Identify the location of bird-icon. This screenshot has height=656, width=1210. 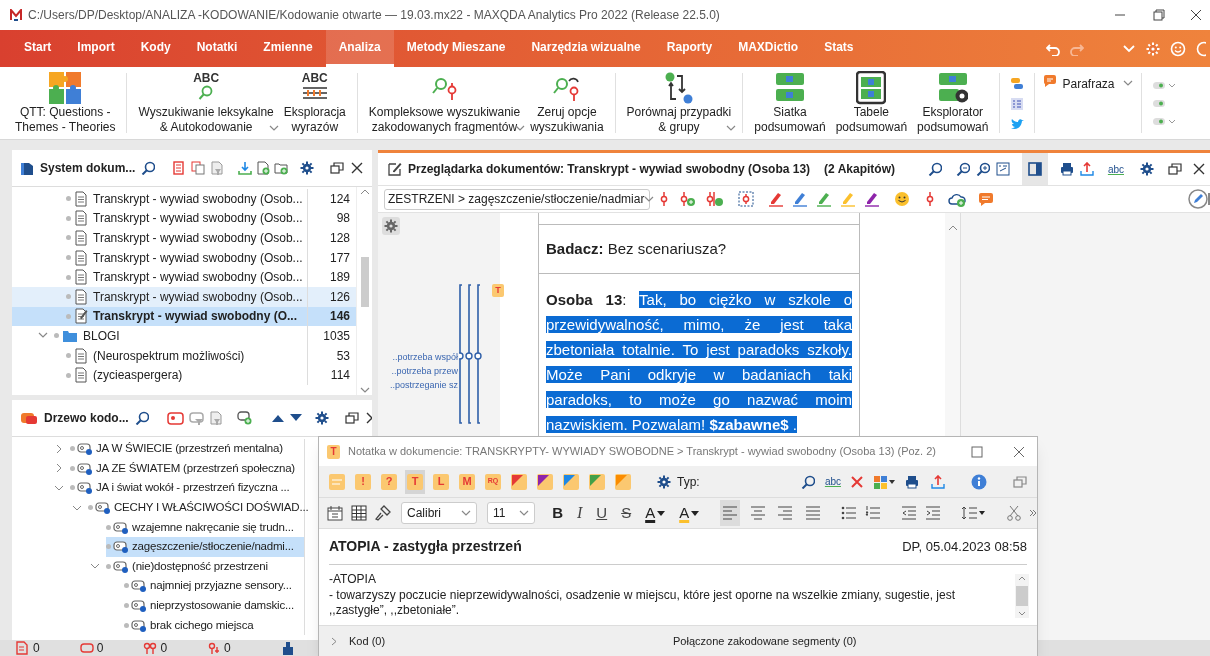
(1017, 124).